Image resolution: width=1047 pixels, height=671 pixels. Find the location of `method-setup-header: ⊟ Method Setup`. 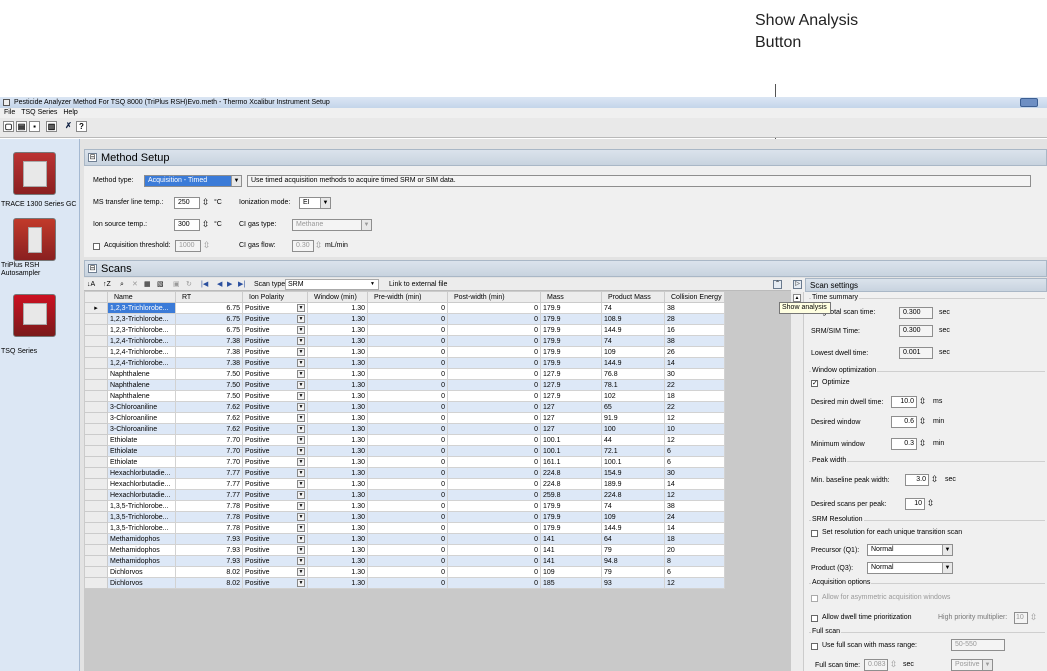

method-setup-header: ⊟ Method Setup is located at coordinates (565, 157).